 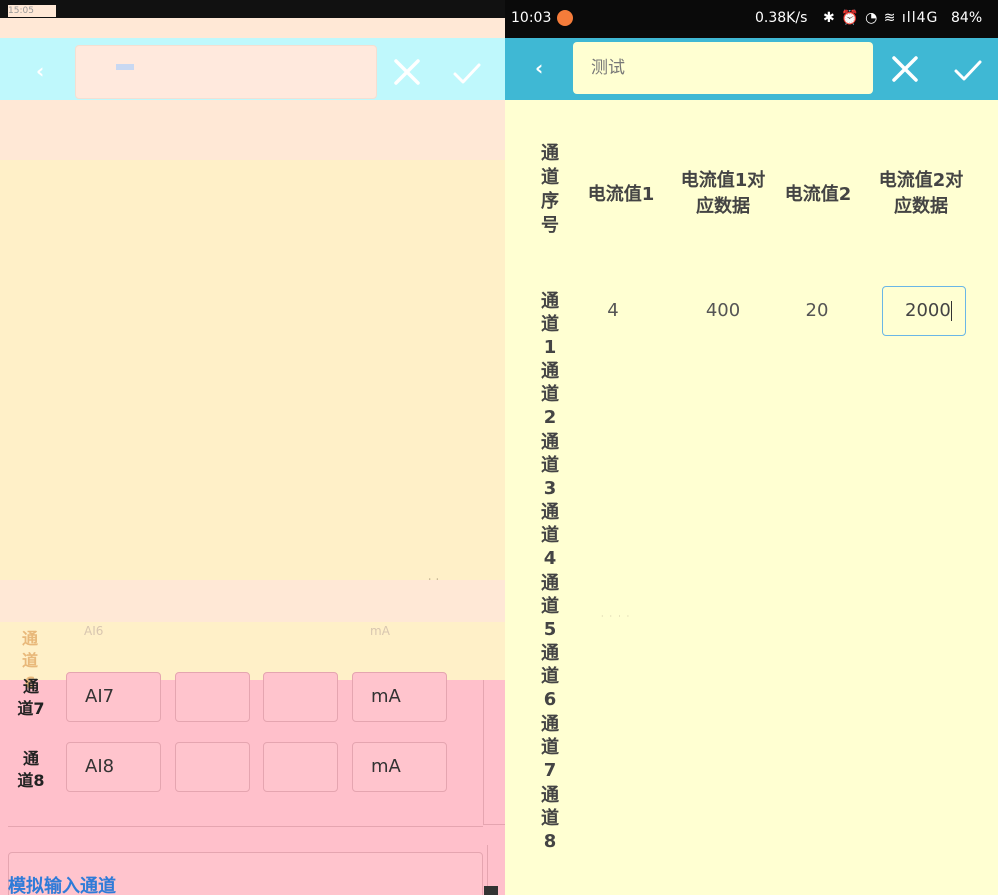 I want to click on header-current-2: 电流值2, so click(x=818, y=194).